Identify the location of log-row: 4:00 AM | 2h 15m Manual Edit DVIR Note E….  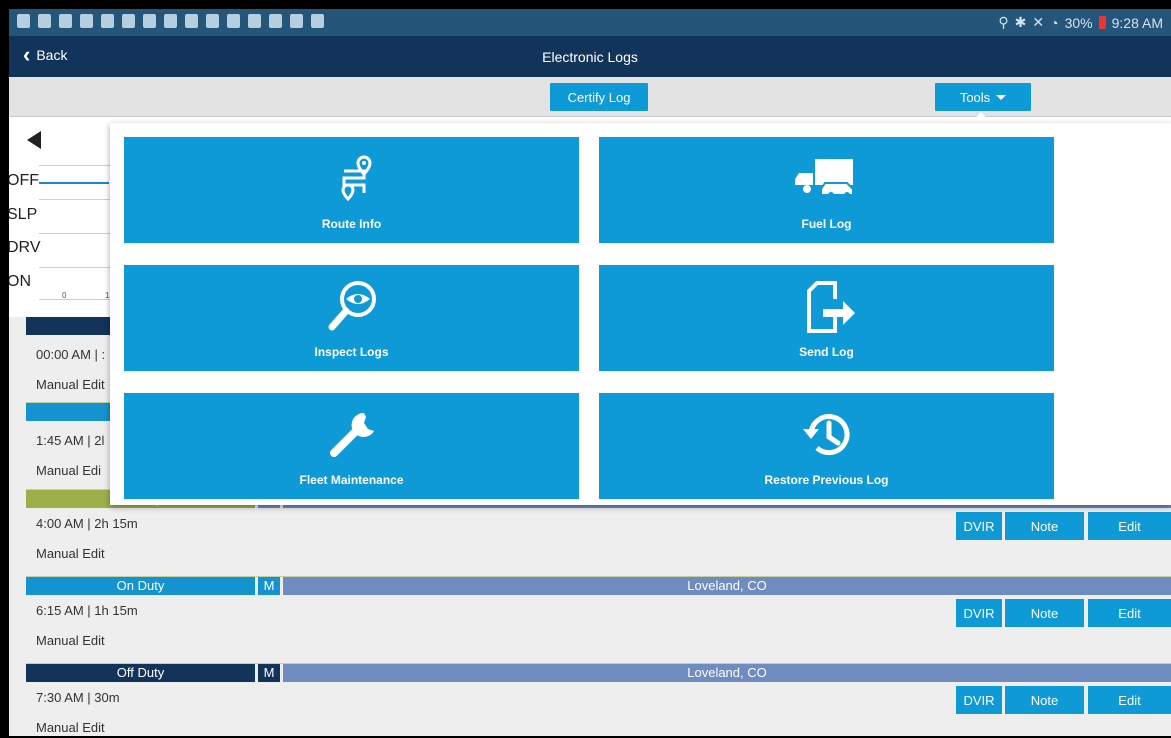
(598, 542).